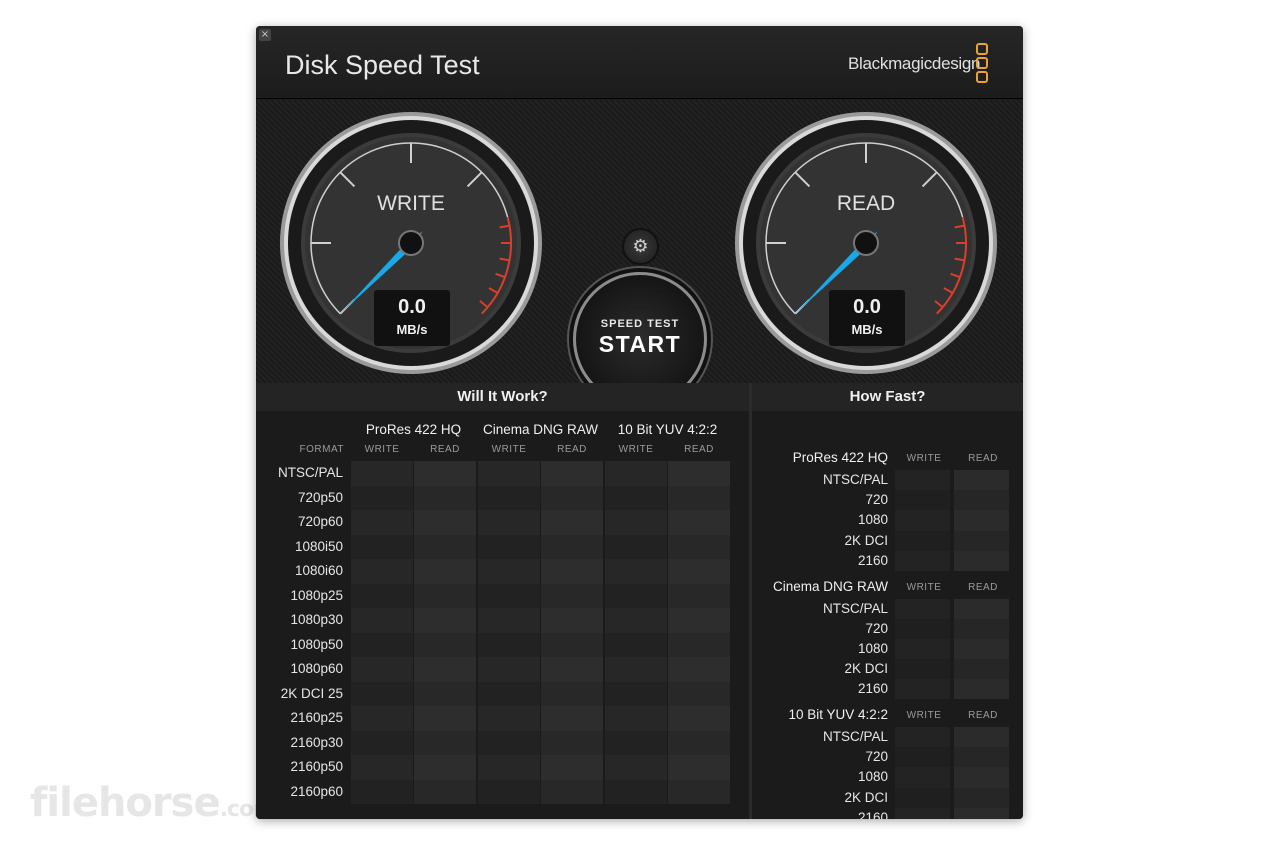  What do you see at coordinates (316, 644) in the screenshot?
I see `format-row-label: 1080p50` at bounding box center [316, 644].